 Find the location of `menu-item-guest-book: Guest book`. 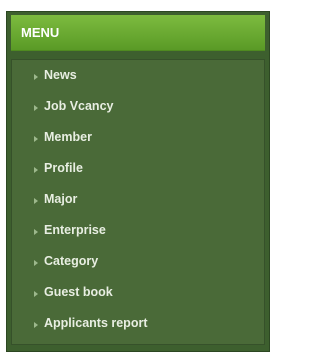

menu-item-guest-book: Guest book is located at coordinates (138, 292).